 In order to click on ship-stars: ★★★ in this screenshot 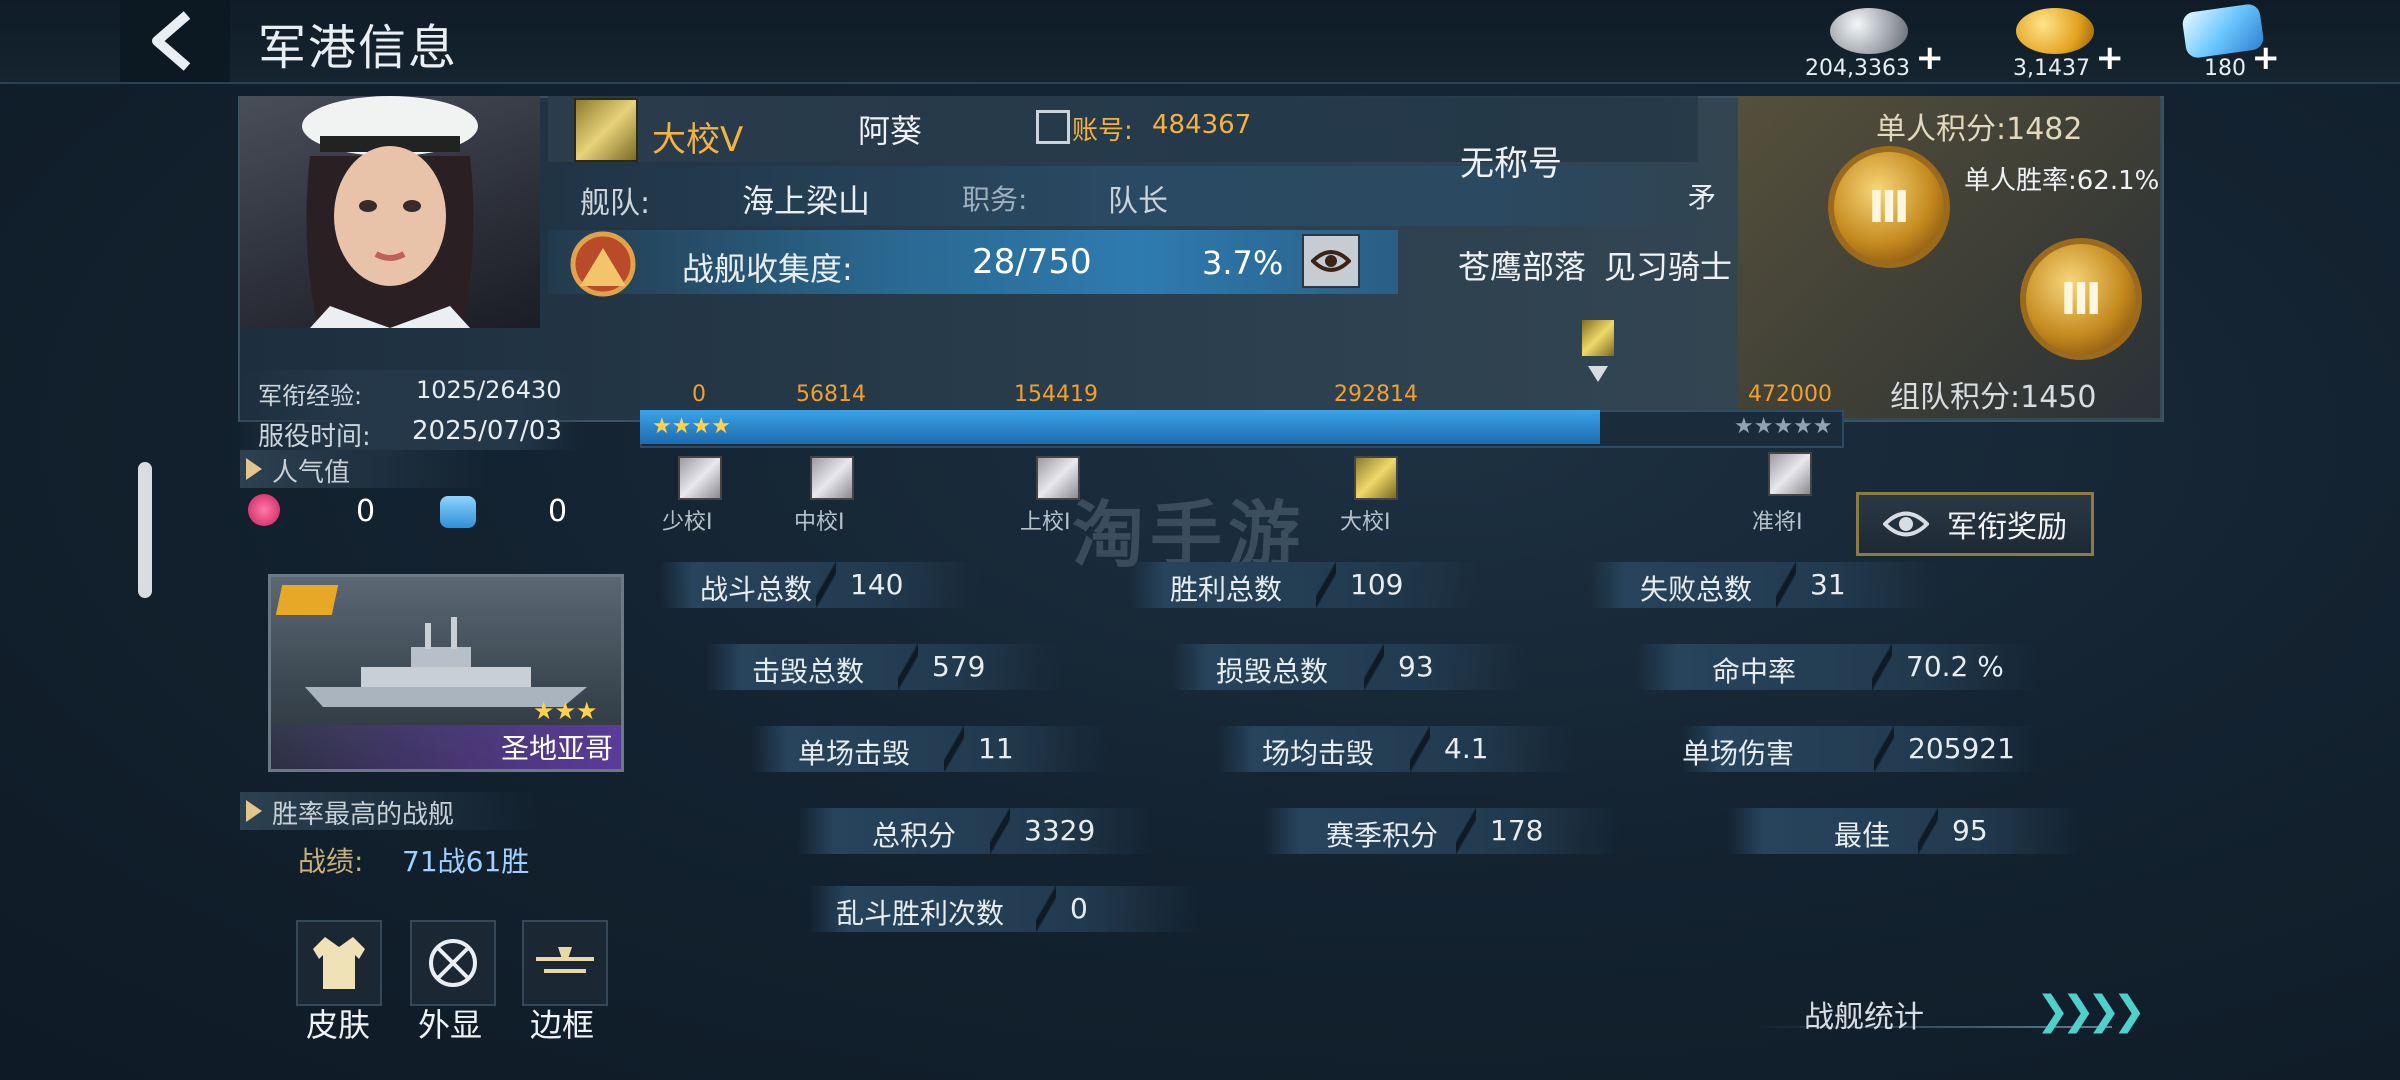, I will do `click(565, 711)`.